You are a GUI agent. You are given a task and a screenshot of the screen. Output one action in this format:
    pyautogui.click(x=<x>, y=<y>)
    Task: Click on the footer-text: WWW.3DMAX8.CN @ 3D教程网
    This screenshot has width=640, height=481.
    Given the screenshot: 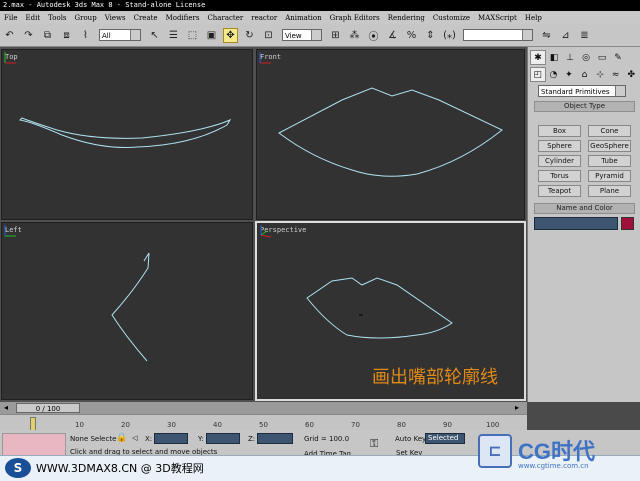 What is the action you would take?
    pyautogui.click(x=120, y=468)
    